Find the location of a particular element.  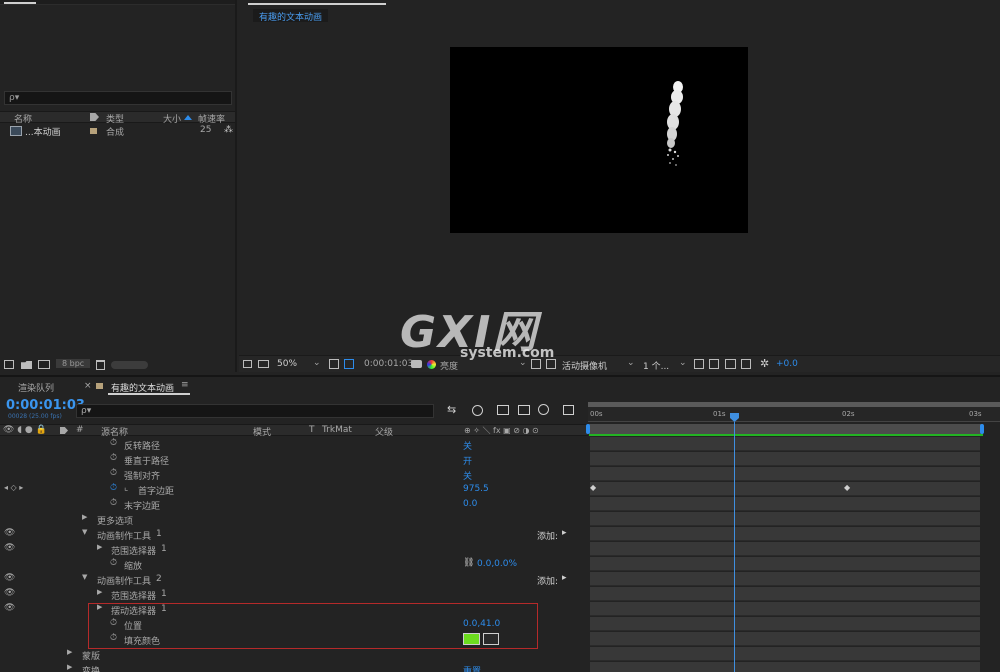

work-area-end-handle is located at coordinates (982, 429).